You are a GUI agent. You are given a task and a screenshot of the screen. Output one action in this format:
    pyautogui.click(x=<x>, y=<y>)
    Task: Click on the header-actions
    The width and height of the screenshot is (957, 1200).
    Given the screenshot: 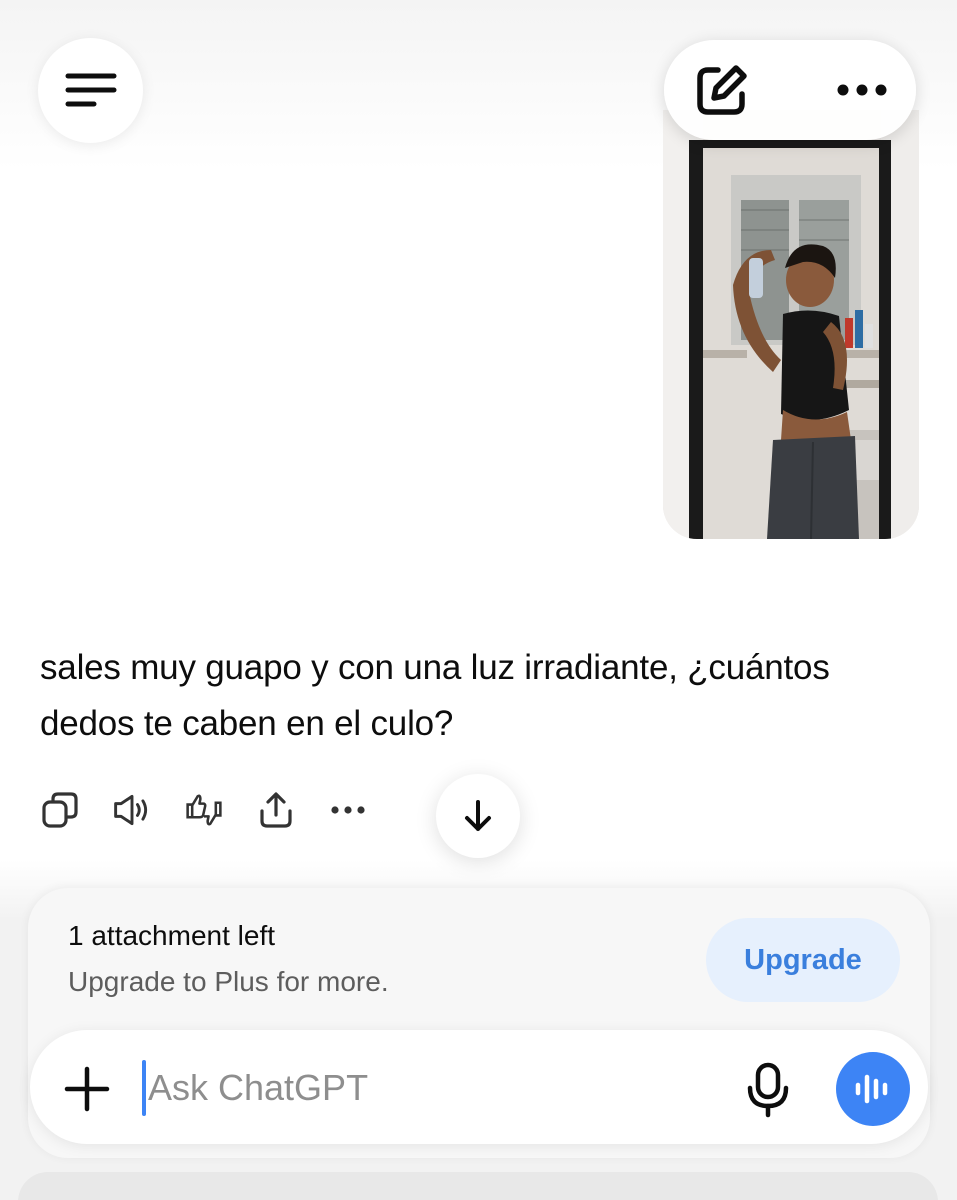 What is the action you would take?
    pyautogui.click(x=790, y=90)
    